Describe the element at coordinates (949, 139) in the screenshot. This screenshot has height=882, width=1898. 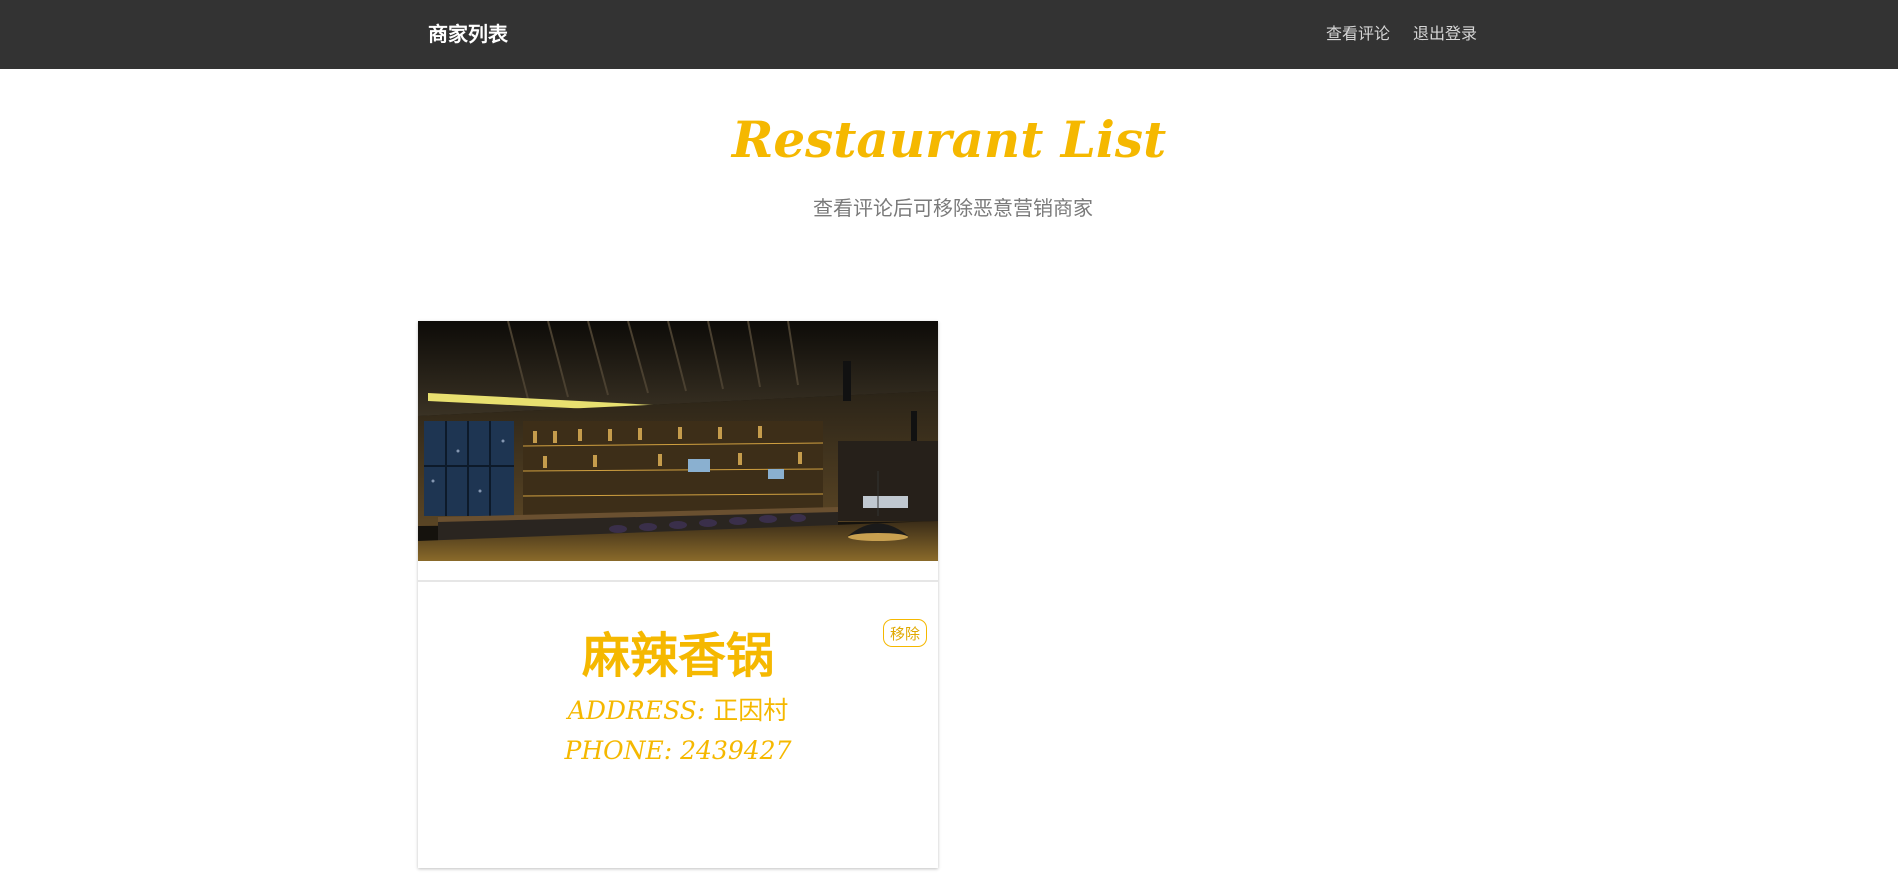
I see `page-title: Restaurant List` at that location.